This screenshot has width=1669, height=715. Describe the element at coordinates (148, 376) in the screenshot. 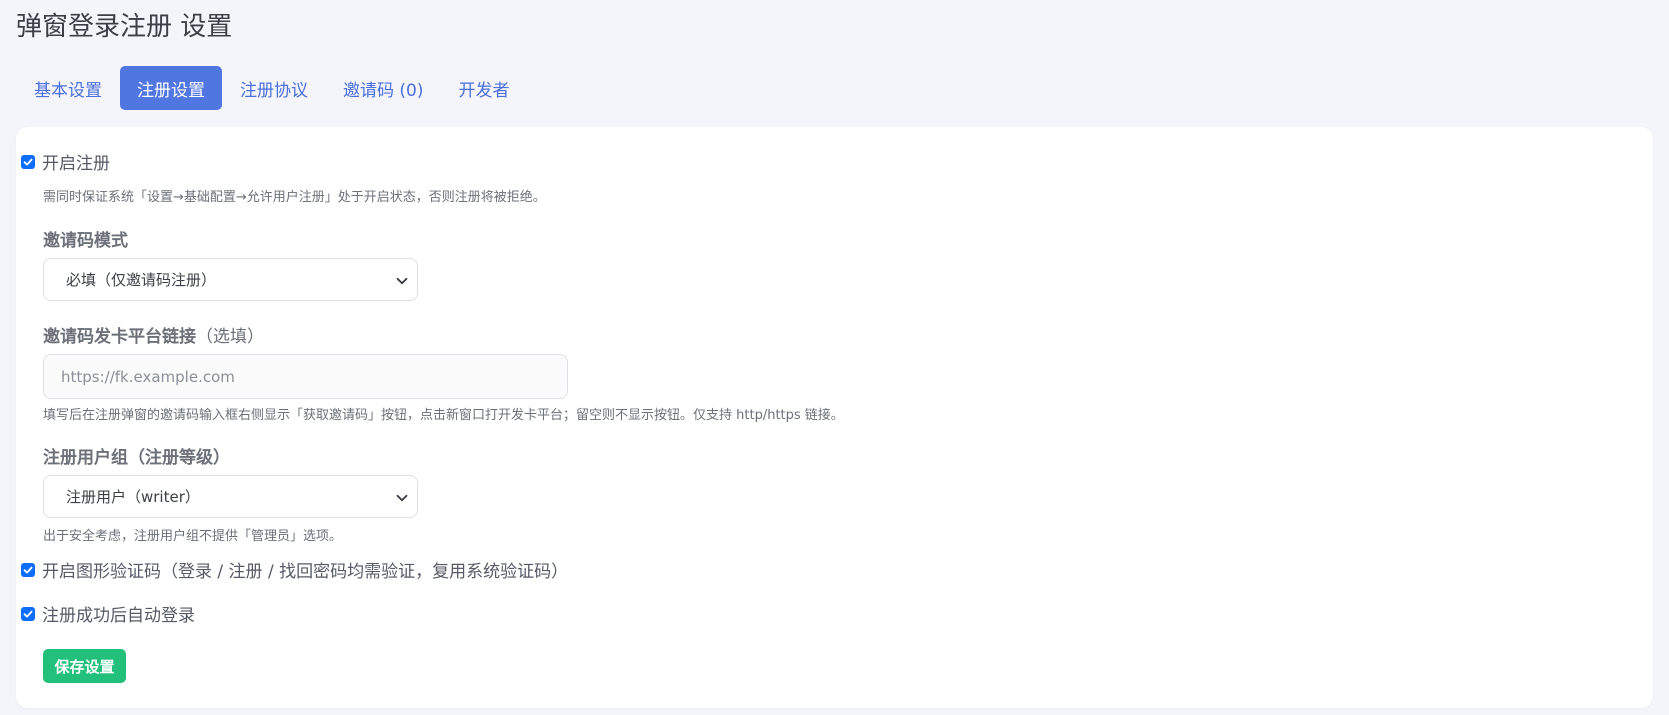

I see `invite-link-placeholder: https://fk.example.com` at that location.